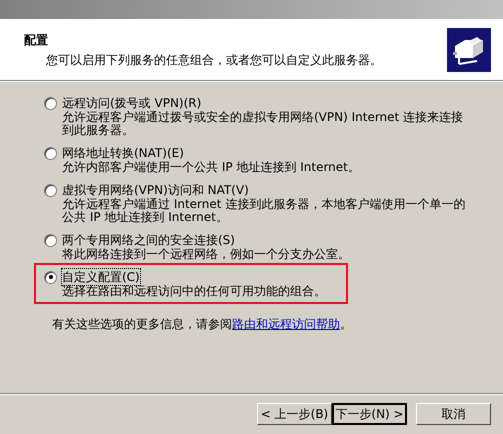 This screenshot has width=503, height=434. I want to click on option-description: 将此网络连接到一个远程网络，例如一个分支办公室。, so click(205, 254).